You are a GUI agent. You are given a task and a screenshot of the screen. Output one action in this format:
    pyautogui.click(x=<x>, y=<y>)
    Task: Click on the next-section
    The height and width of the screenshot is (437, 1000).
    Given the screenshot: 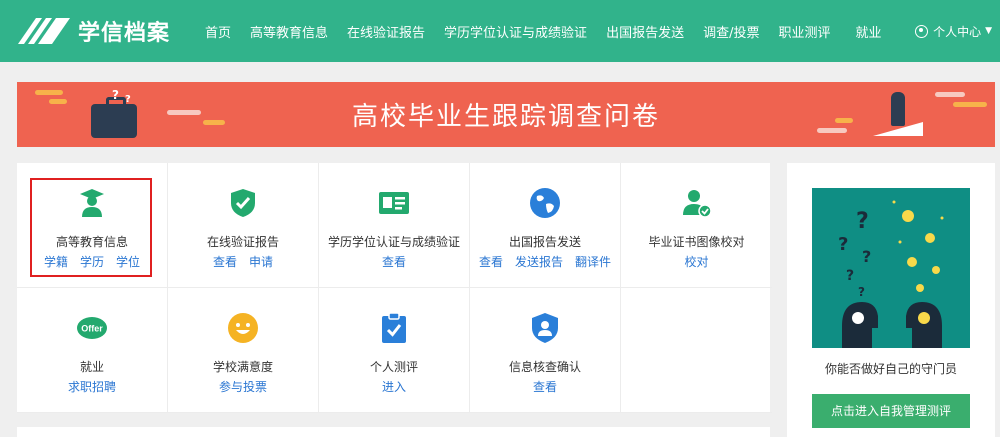 What is the action you would take?
    pyautogui.click(x=393, y=432)
    